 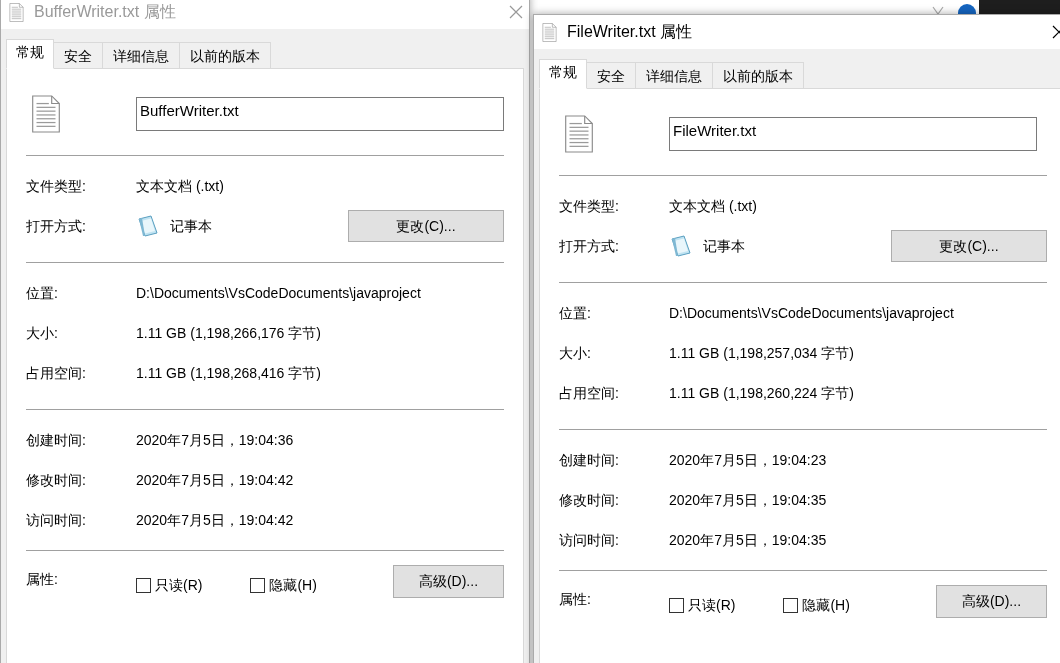 I want to click on field-value: 1.11 GB (1,198,266,176 字节), so click(x=228, y=333).